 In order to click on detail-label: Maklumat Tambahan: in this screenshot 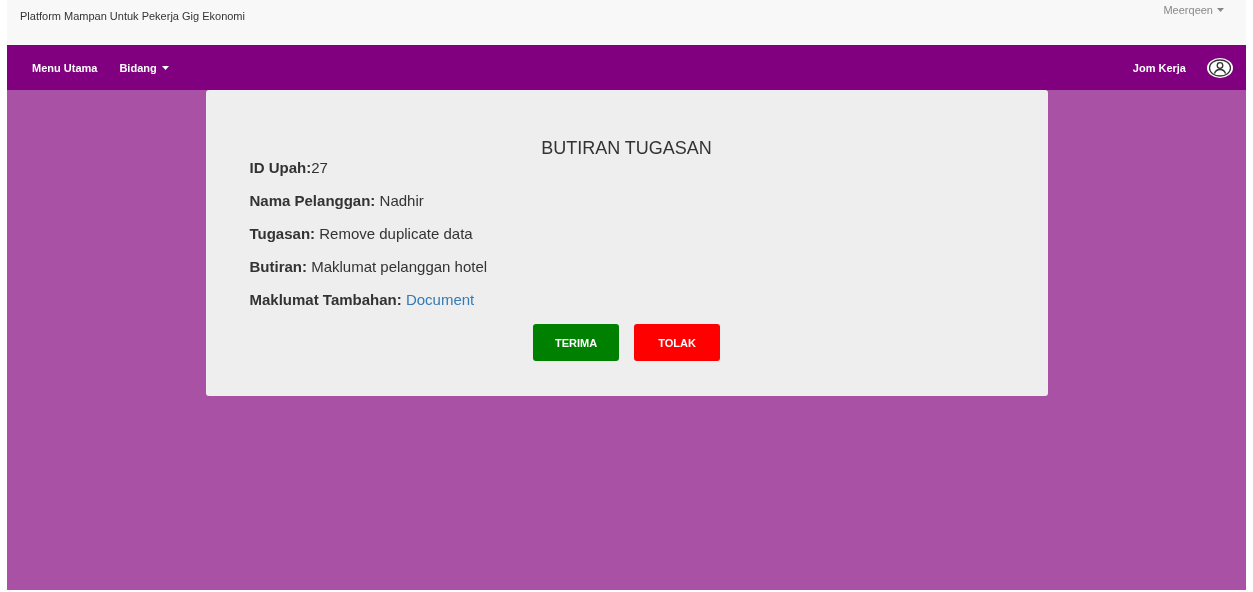, I will do `click(325, 299)`.